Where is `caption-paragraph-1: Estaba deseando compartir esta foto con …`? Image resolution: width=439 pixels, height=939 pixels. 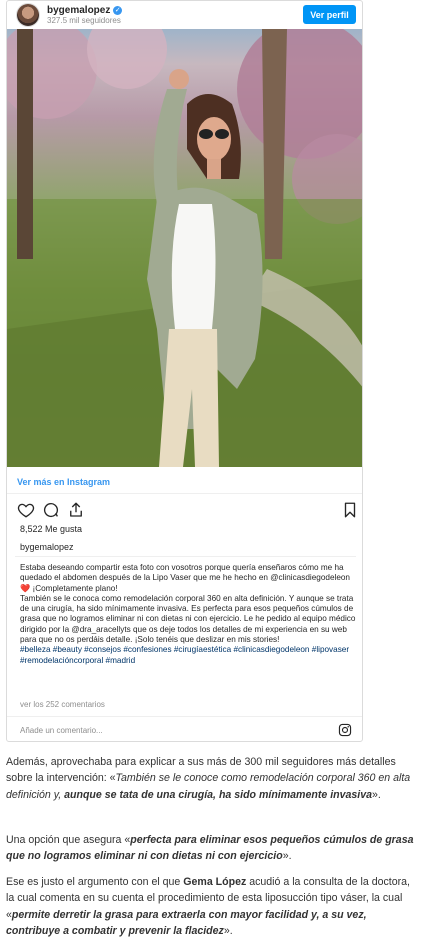
caption-paragraph-1: Estaba deseando compartir esta foto con … is located at coordinates (185, 578).